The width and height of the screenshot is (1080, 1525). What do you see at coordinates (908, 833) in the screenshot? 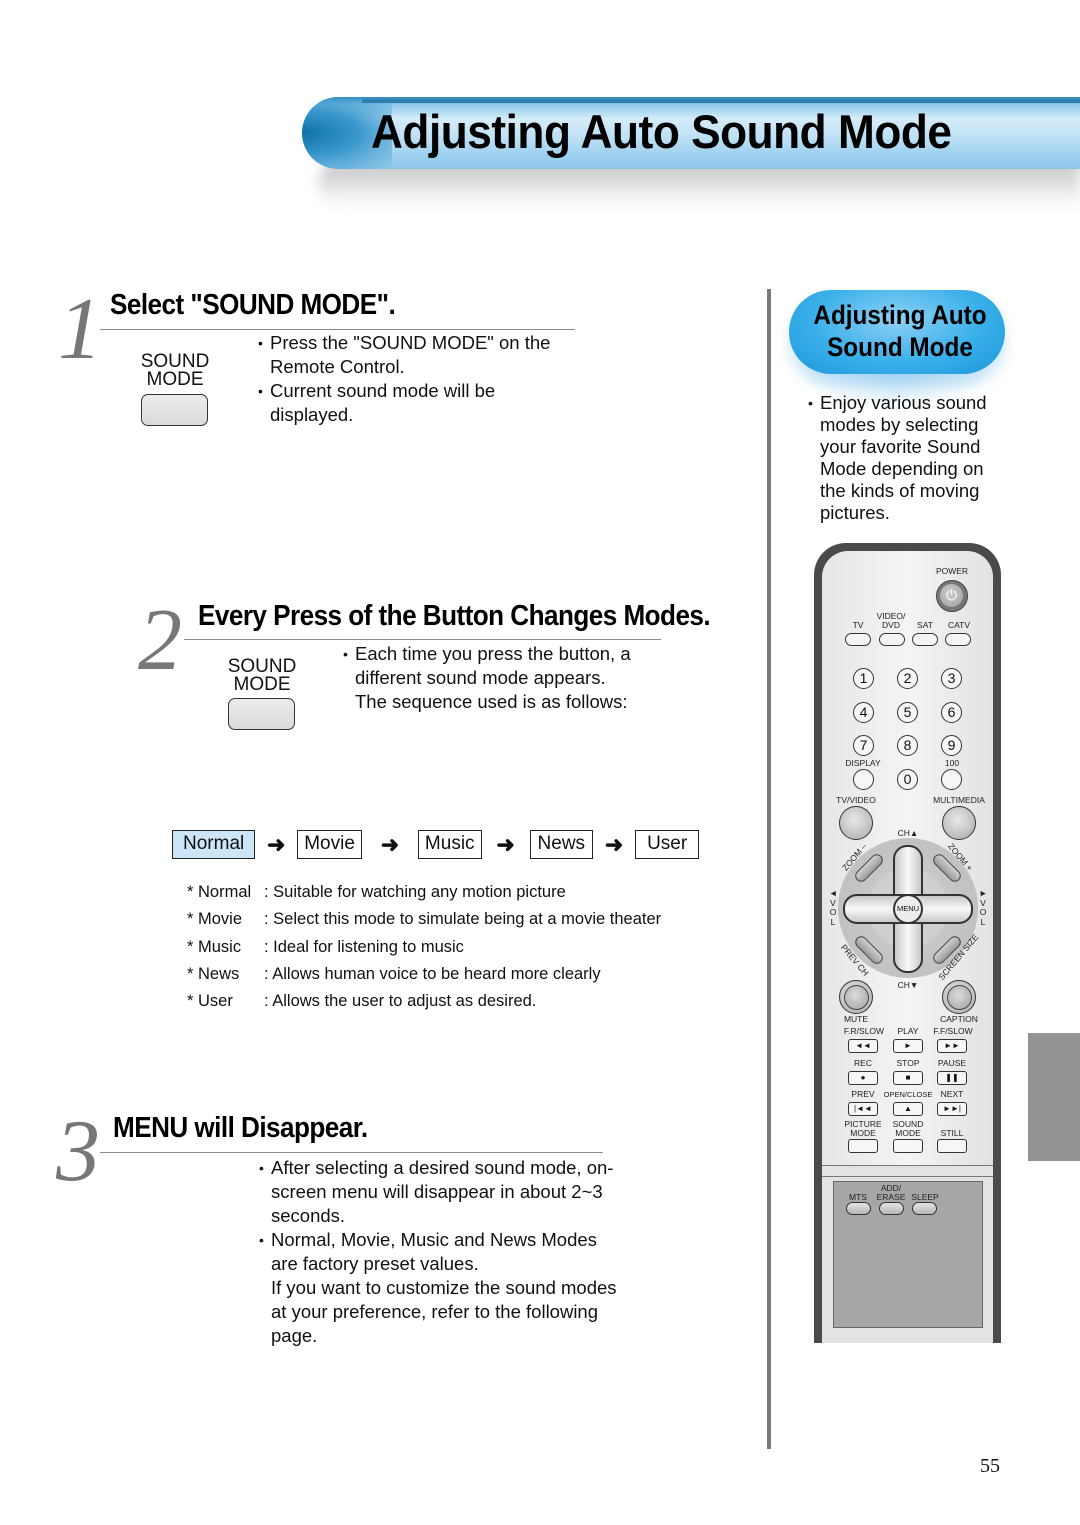
I see `ch-up-label: CH▲` at bounding box center [908, 833].